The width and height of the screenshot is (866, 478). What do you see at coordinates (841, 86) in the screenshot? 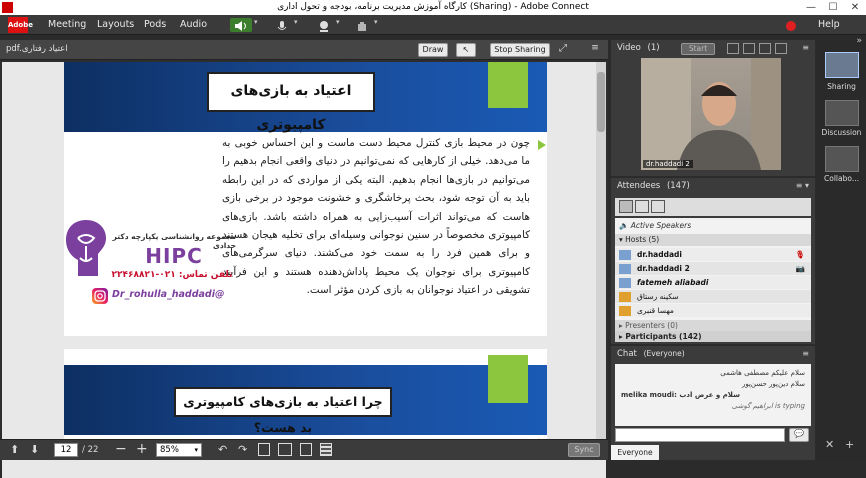
I see `layout-sharing-label: Sharing` at bounding box center [841, 86].